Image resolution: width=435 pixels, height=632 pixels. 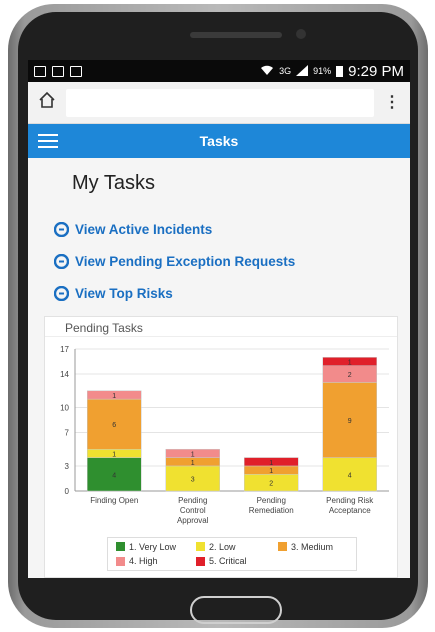 I want to click on status-bar: 3G 91% 9:29 PM, so click(x=219, y=71).